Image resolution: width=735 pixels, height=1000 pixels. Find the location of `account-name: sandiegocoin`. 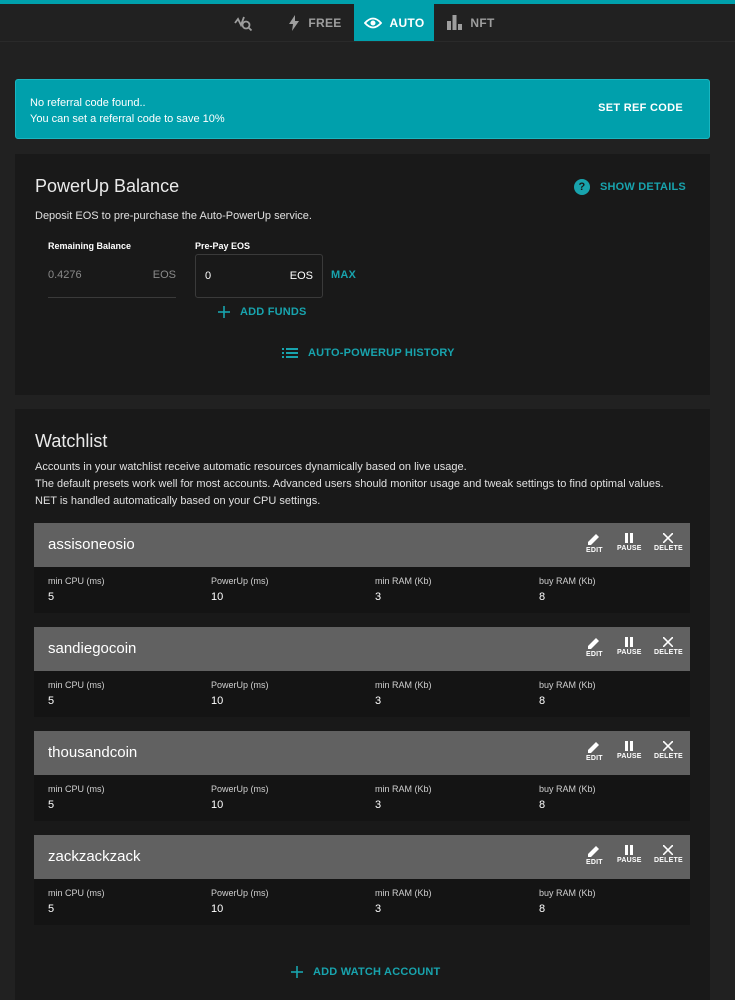

account-name: sandiegocoin is located at coordinates (92, 648).